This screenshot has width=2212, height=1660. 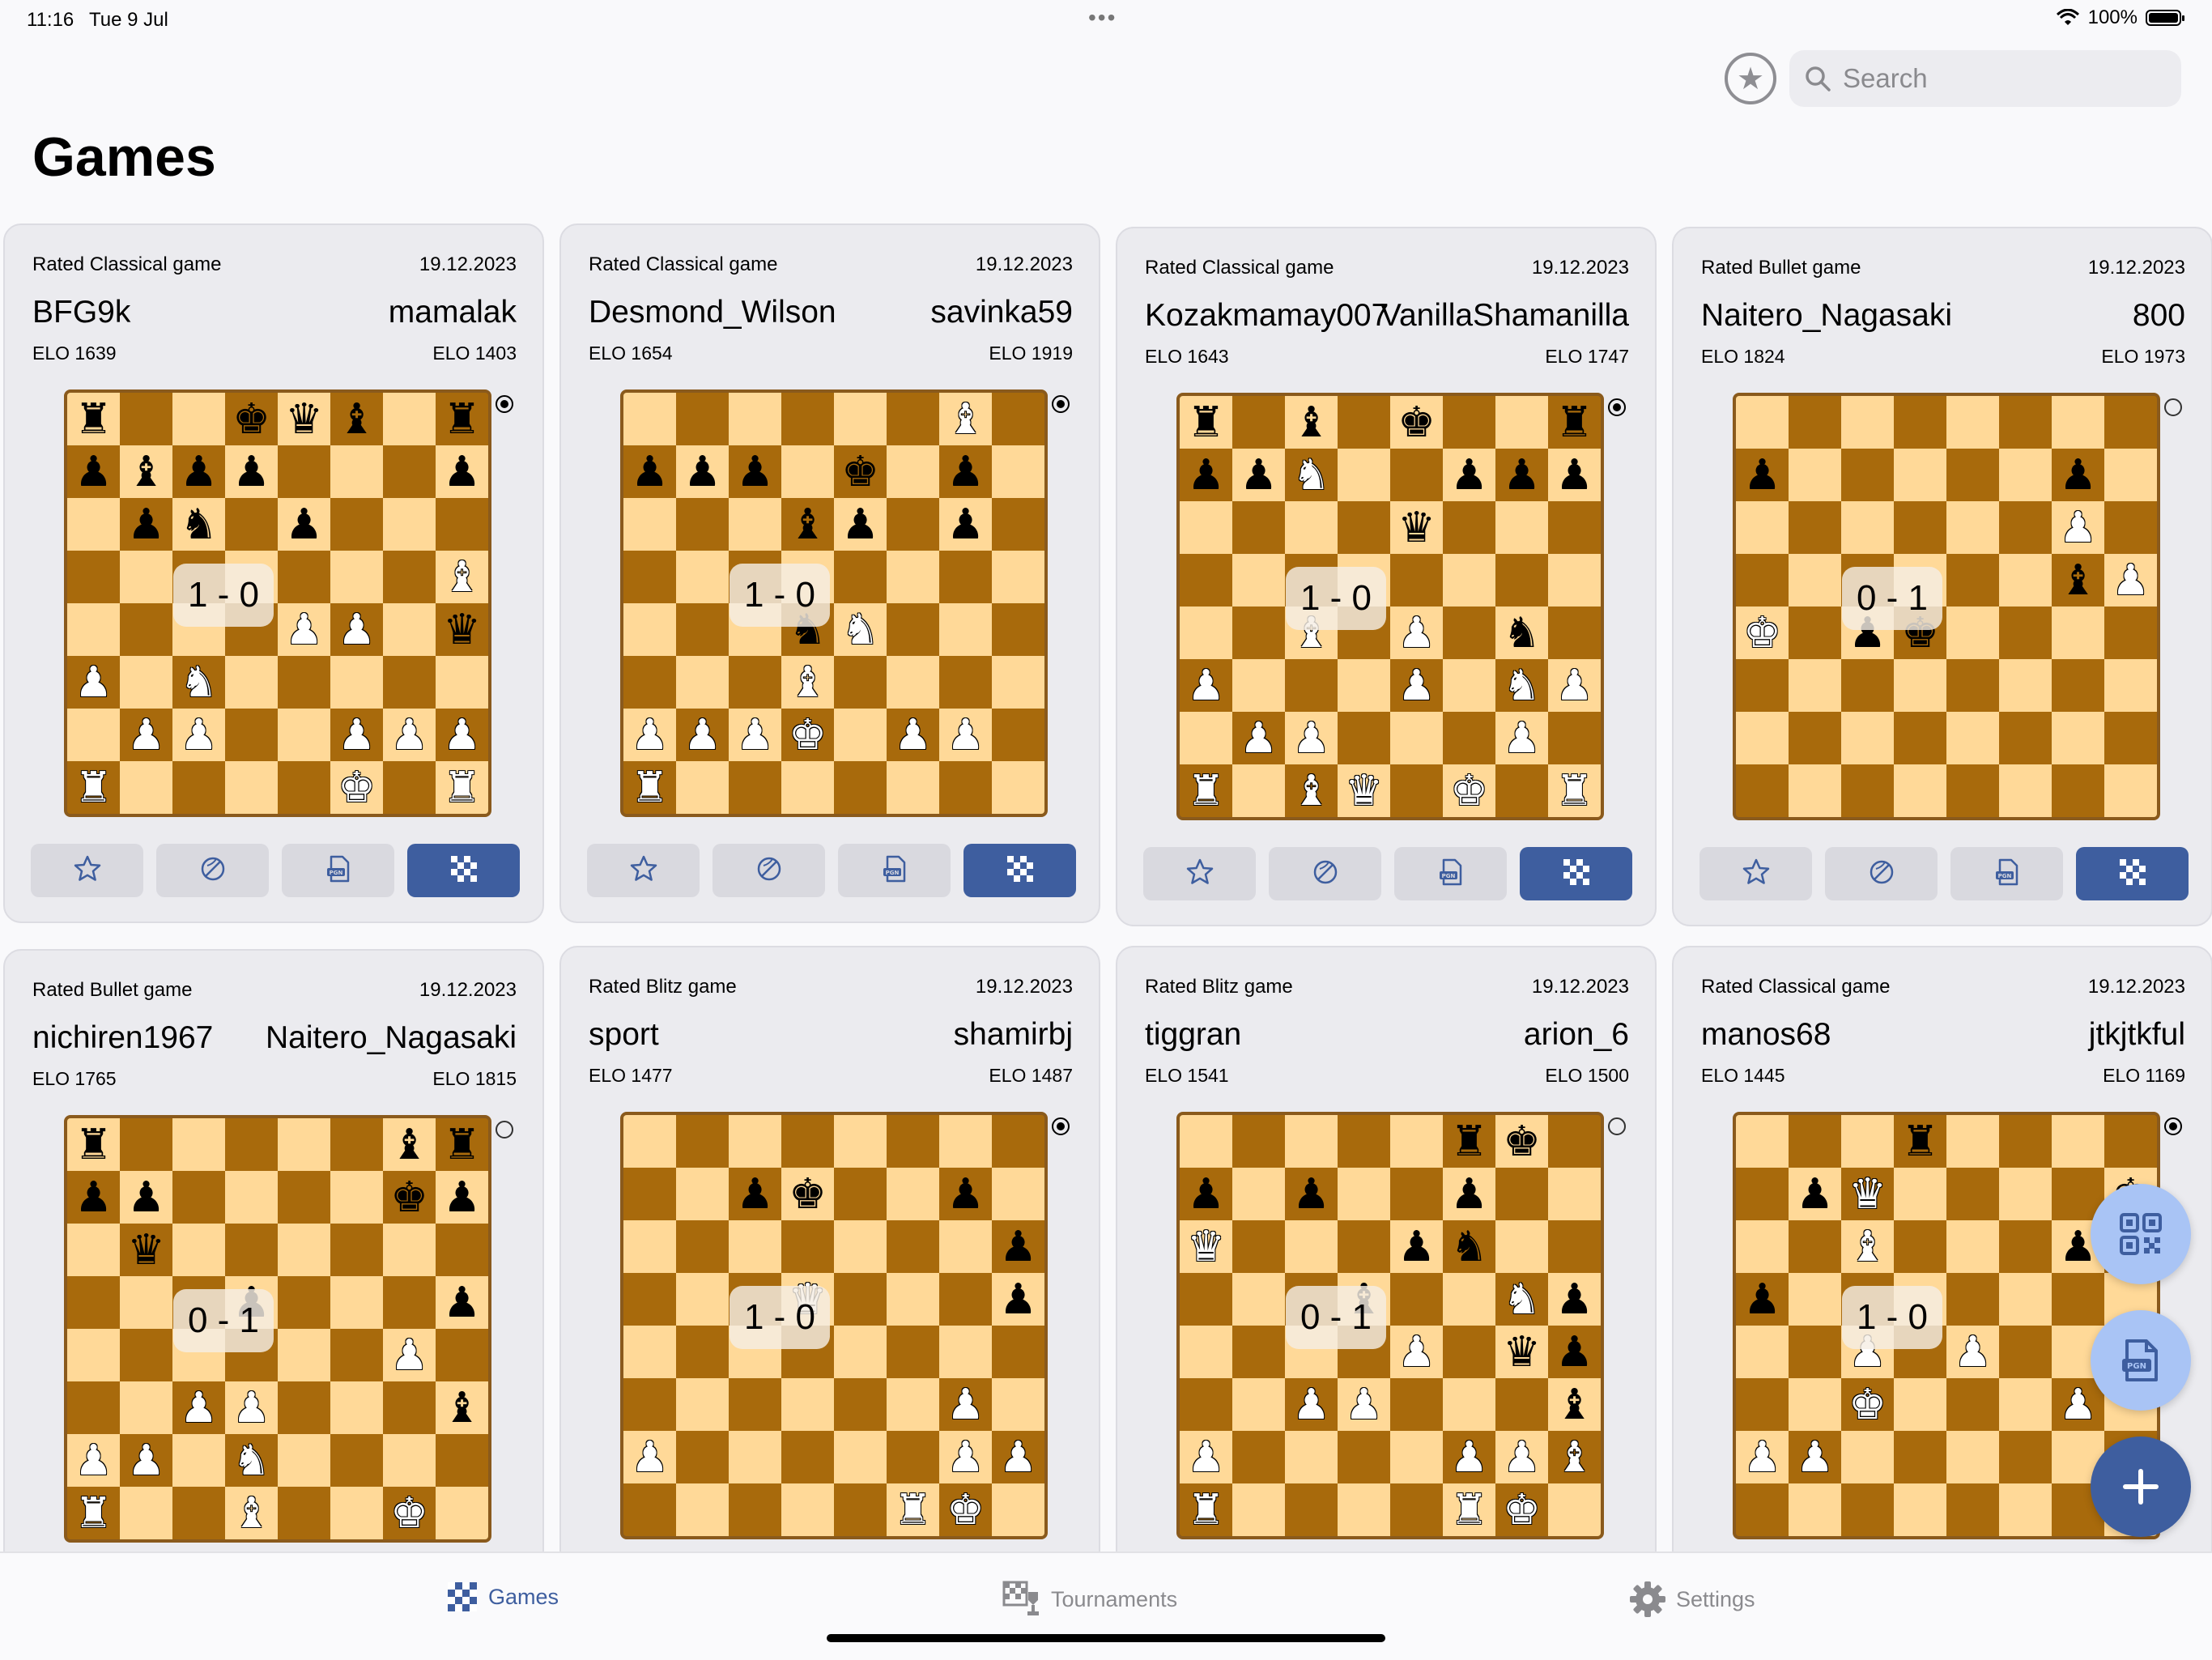 I want to click on import-pgn-button: PGN, so click(x=2141, y=1360).